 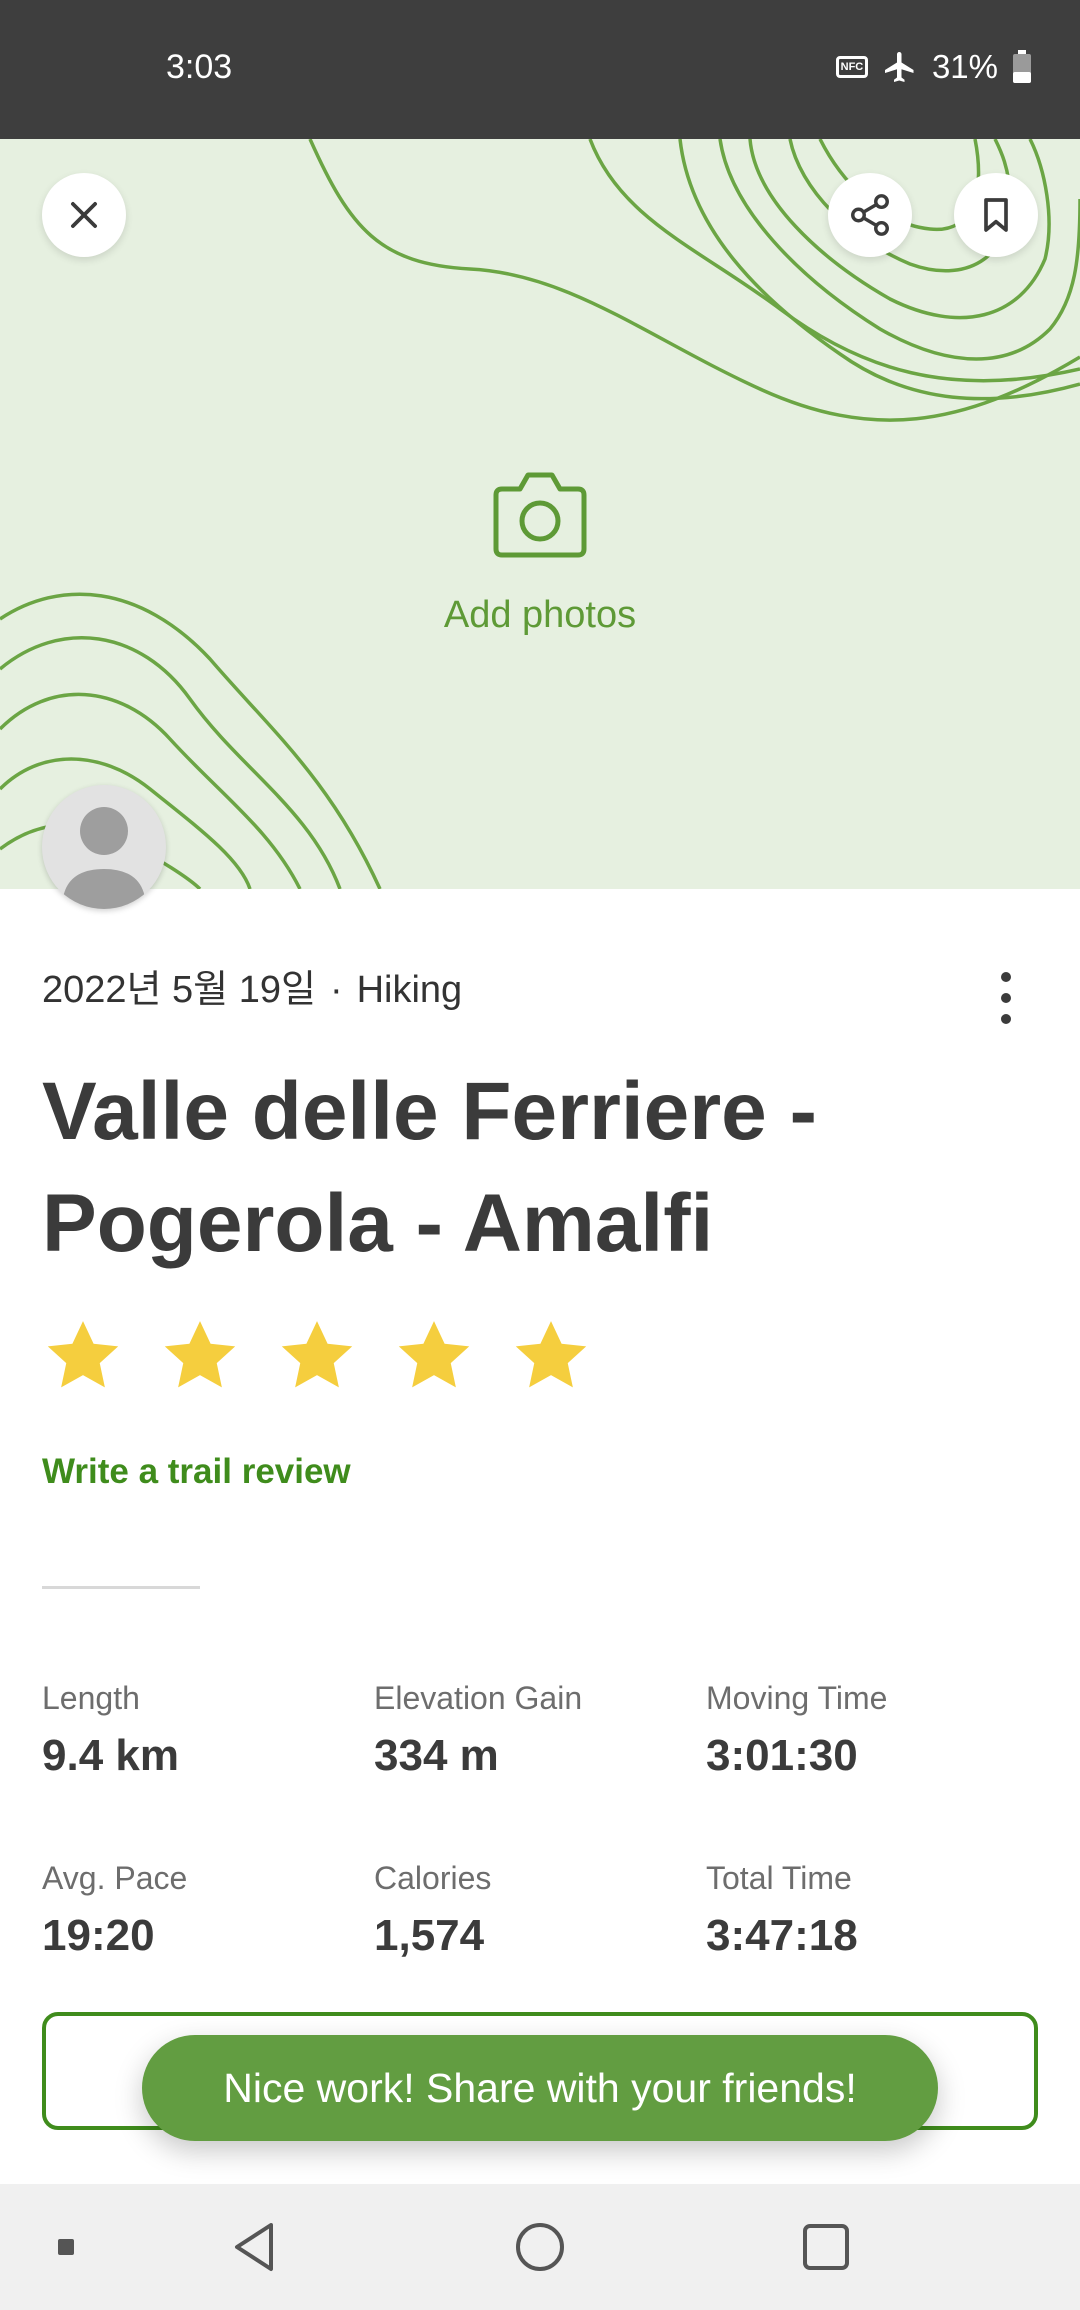 I want to click on share-icon, so click(x=870, y=215).